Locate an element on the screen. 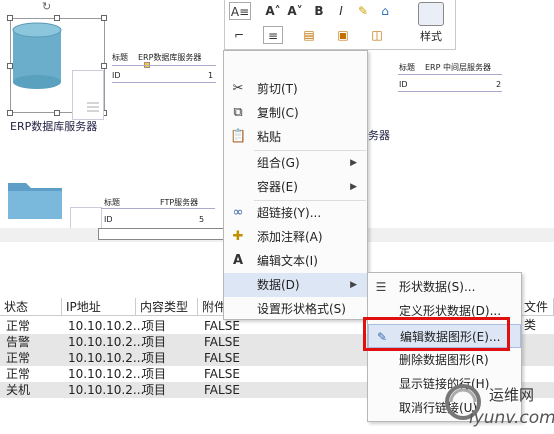 The height and width of the screenshot is (434, 554). submenu-item-label: 删除数据图形(R) is located at coordinates (444, 360).